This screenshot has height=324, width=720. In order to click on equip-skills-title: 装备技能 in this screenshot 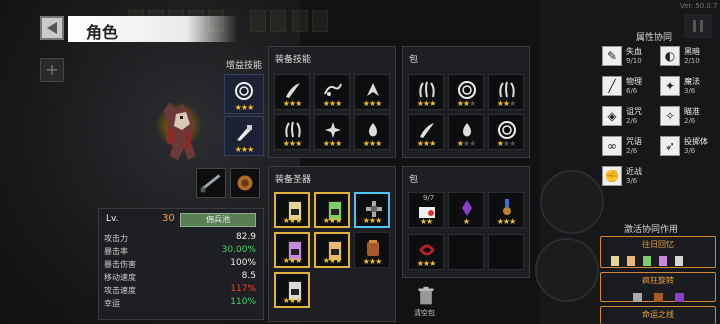, I will do `click(293, 60)`.